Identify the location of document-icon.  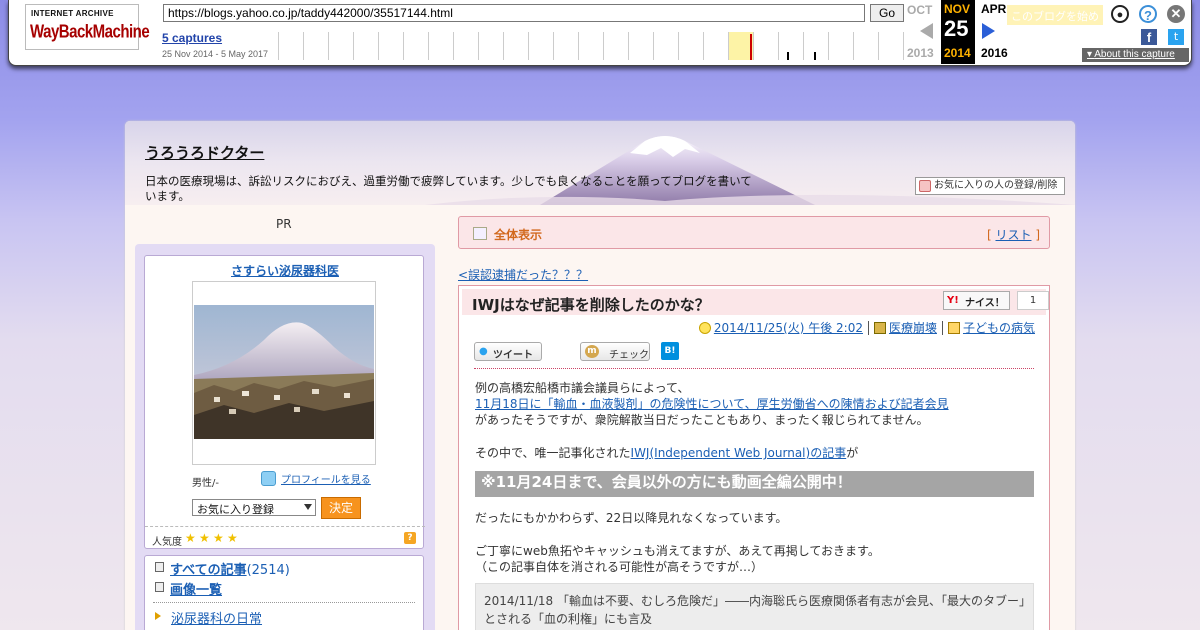
(159, 567).